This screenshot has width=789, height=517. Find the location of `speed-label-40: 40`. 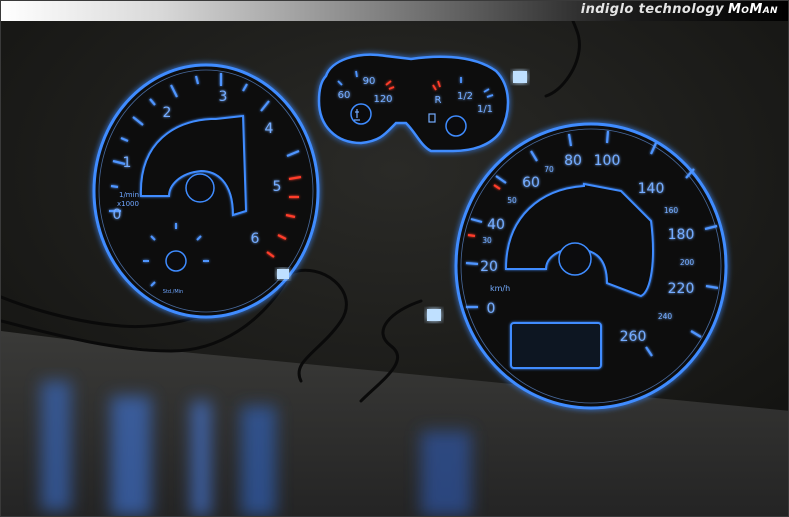

speed-label-40: 40 is located at coordinates (496, 225).